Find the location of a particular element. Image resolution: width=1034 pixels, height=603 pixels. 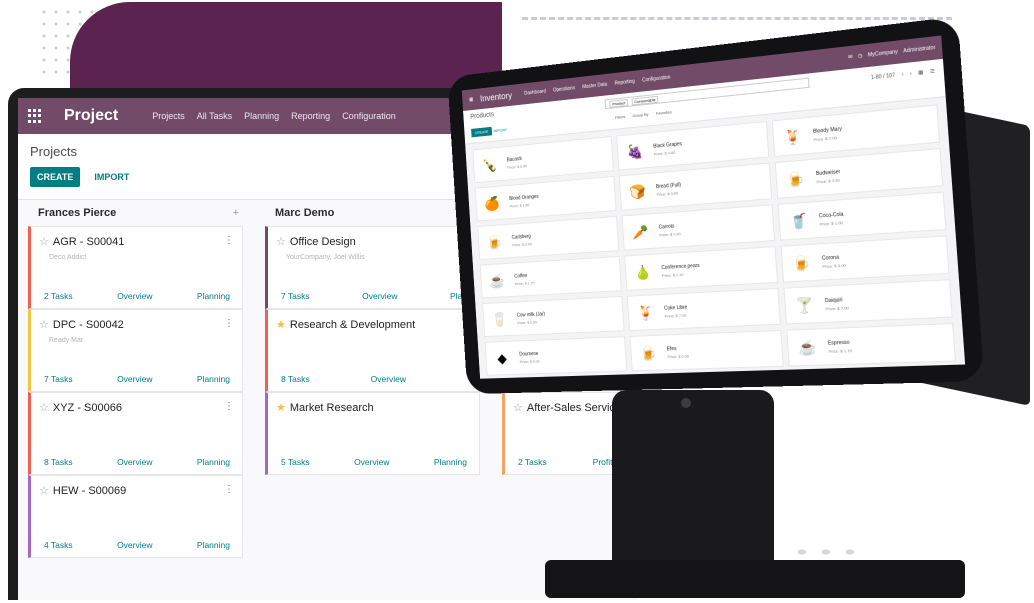

product-card: ◆ Doumene Price: $ 0.00 is located at coordinates (555, 356).